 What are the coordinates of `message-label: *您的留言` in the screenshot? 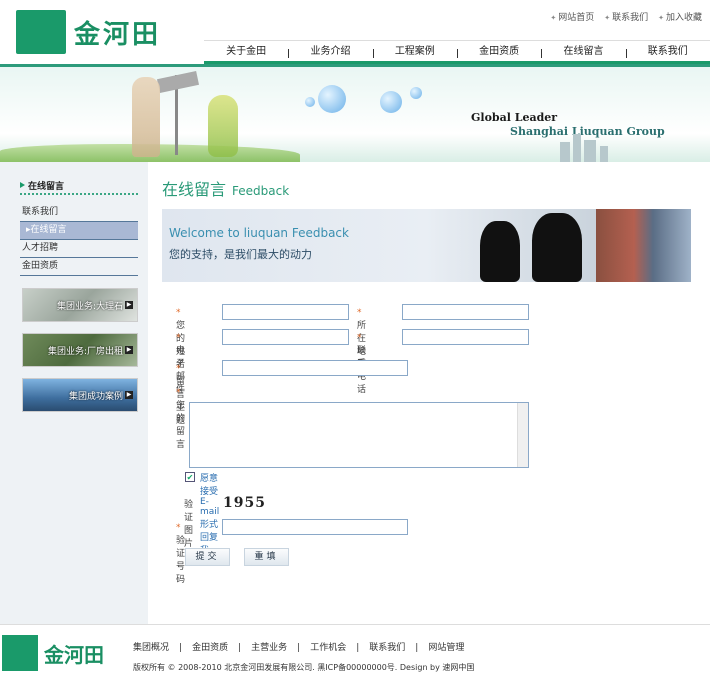 It's located at (181, 419).